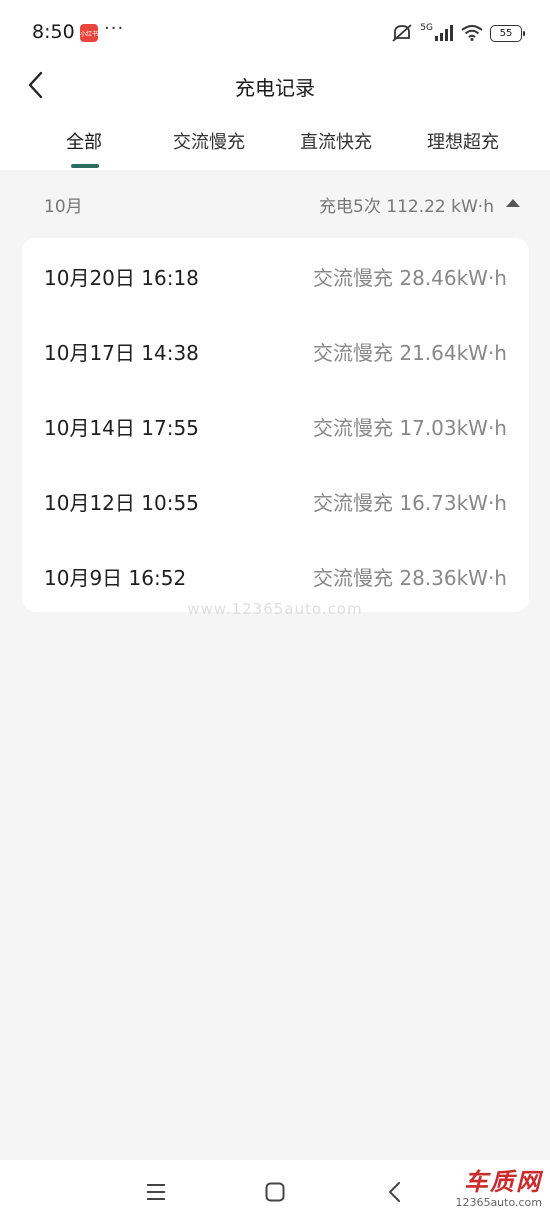 Image resolution: width=550 pixels, height=1222 pixels. I want to click on record-detail: 交流慢充 28.46kW·h, so click(409, 278).